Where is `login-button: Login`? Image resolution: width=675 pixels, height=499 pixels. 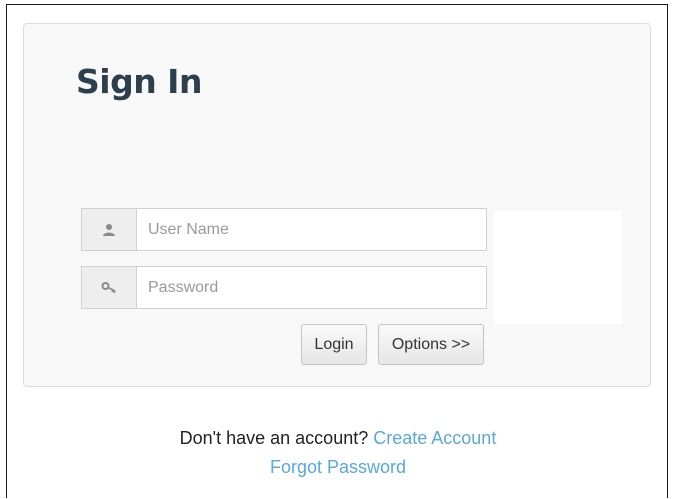 login-button: Login is located at coordinates (334, 344).